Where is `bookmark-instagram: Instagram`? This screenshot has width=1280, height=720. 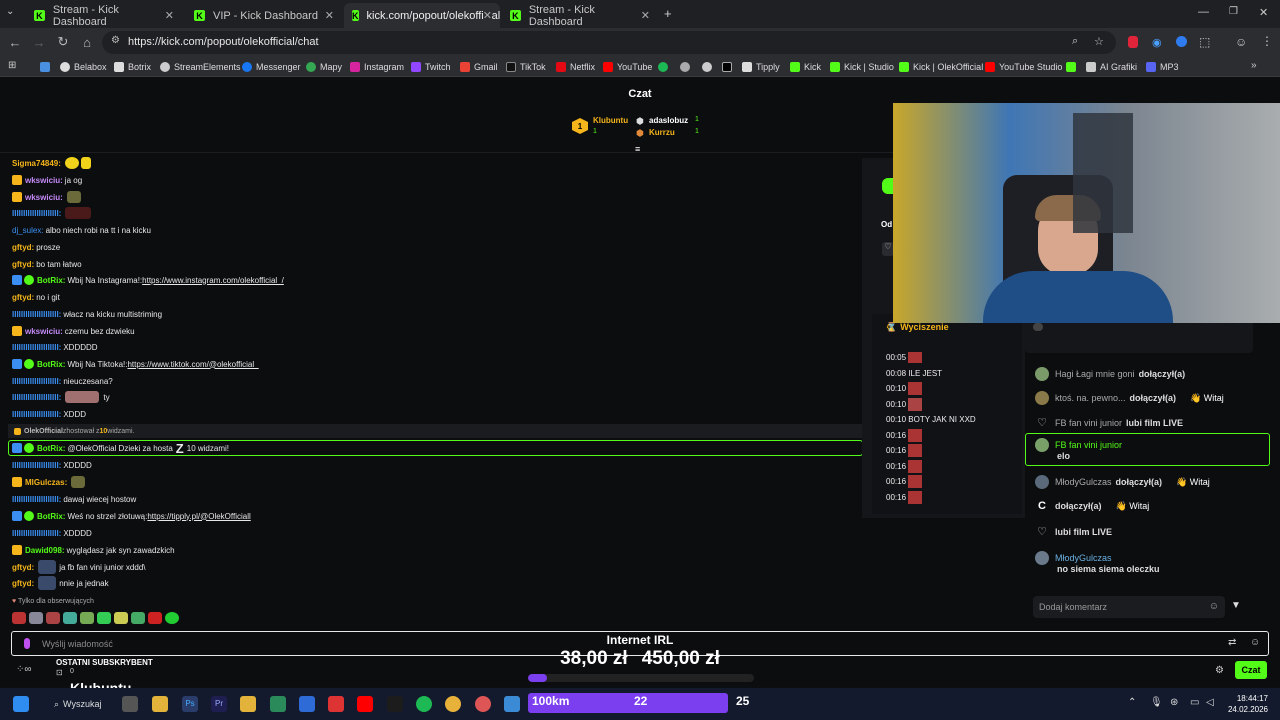 bookmark-instagram: Instagram is located at coordinates (377, 67).